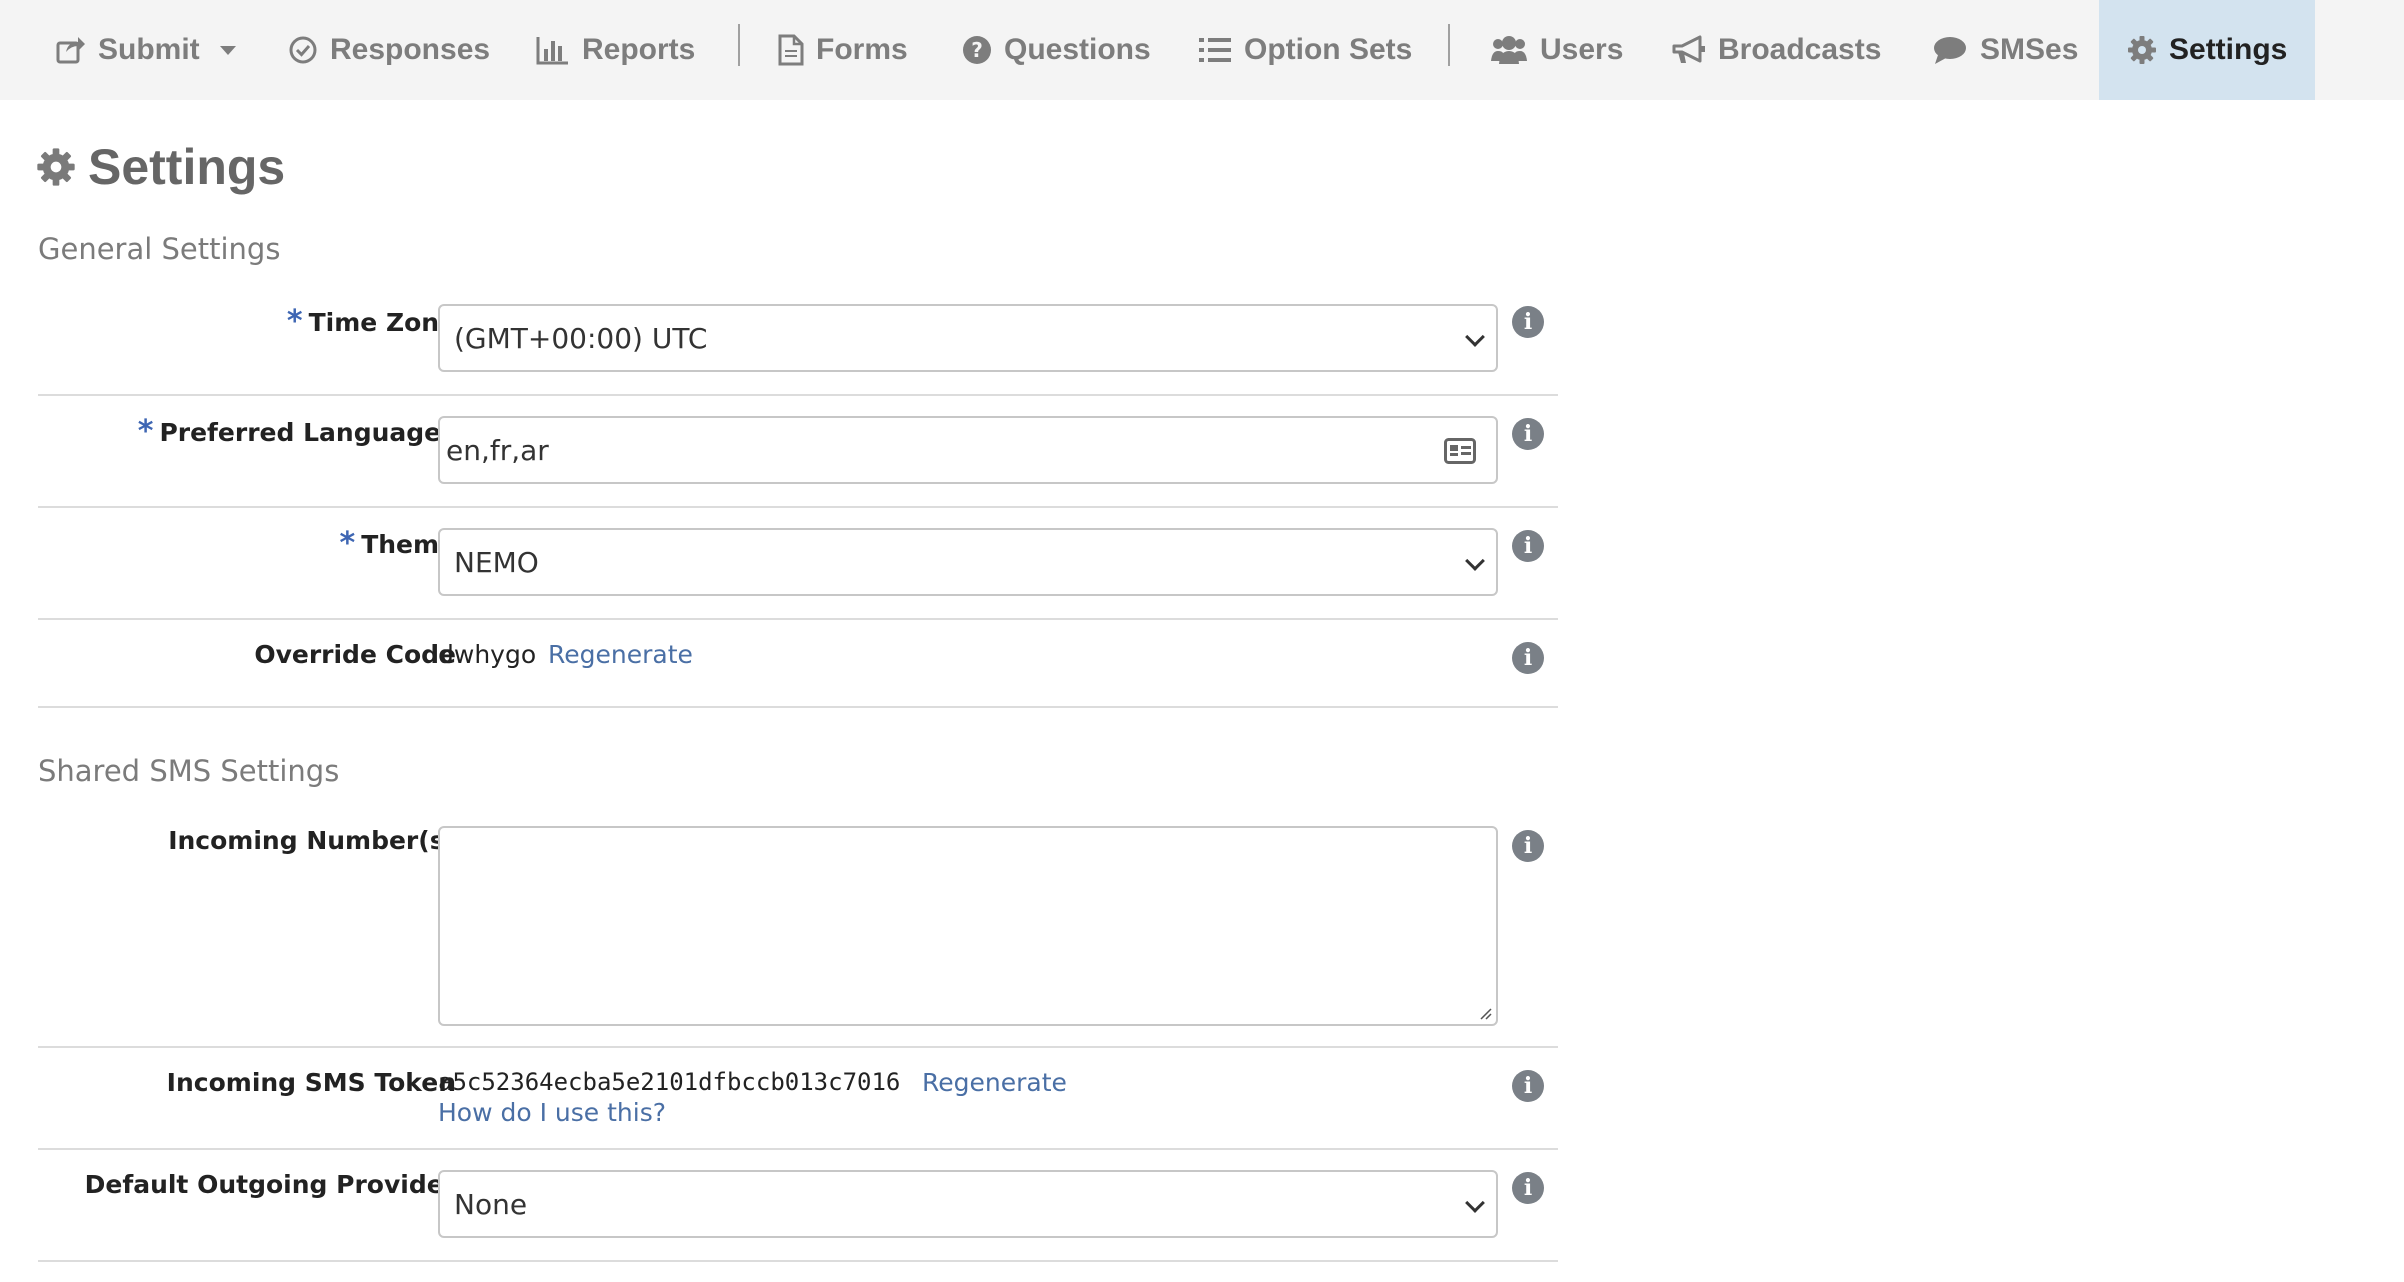 This screenshot has width=2404, height=1282. Describe the element at coordinates (1800, 49) in the screenshot. I see `nav-broadcasts-label: Broadcasts` at that location.